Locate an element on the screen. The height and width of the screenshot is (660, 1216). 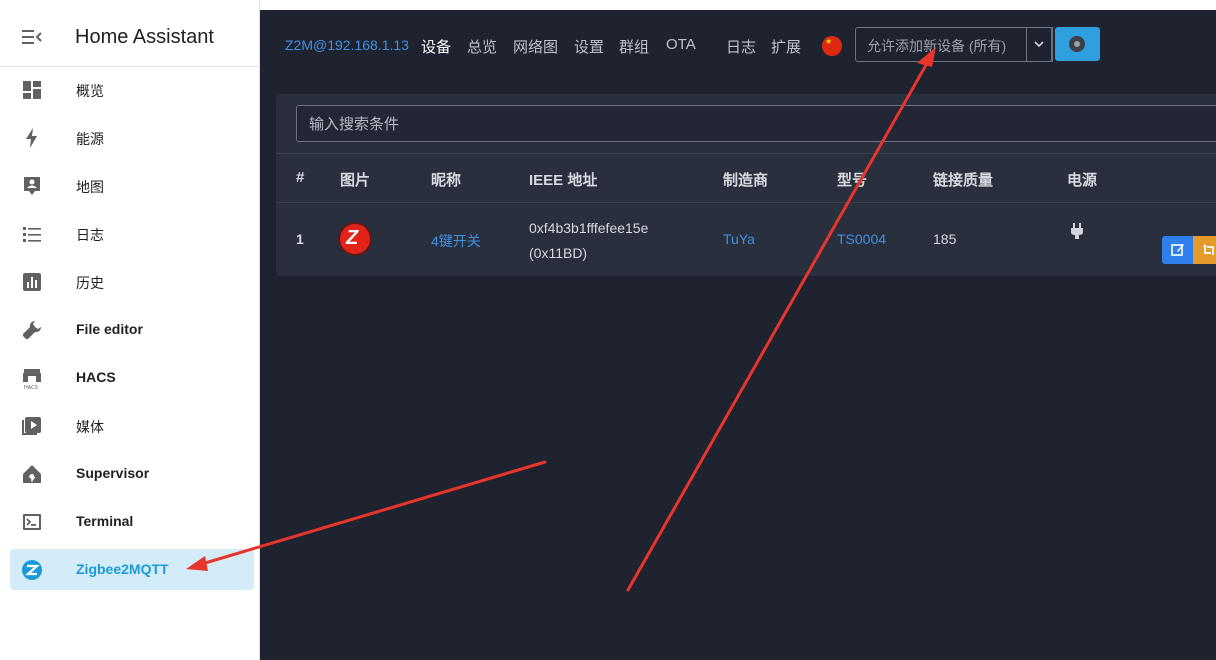
window-top-band is located at coordinates (738, 5).